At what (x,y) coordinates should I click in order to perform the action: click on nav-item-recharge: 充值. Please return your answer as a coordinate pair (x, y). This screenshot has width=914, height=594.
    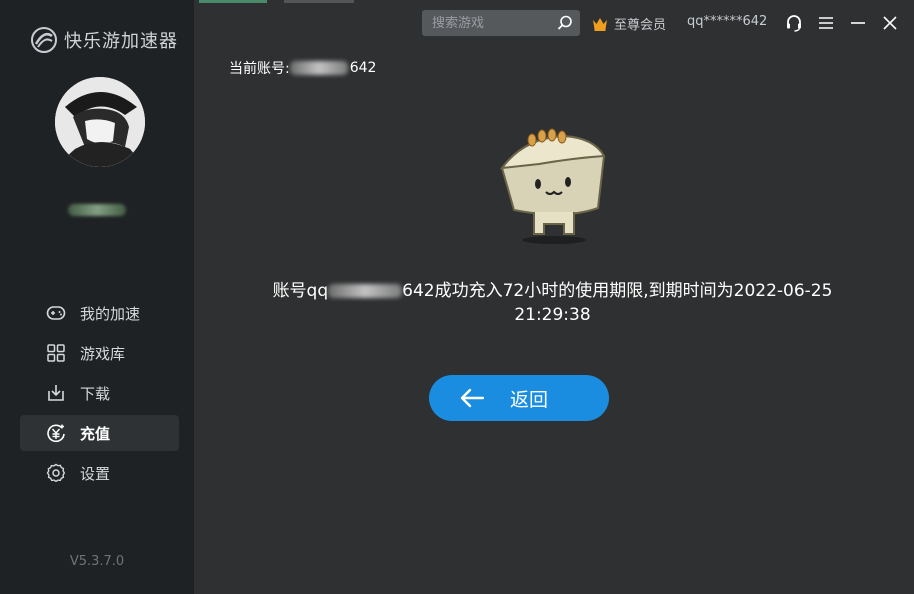
    Looking at the image, I should click on (99, 433).